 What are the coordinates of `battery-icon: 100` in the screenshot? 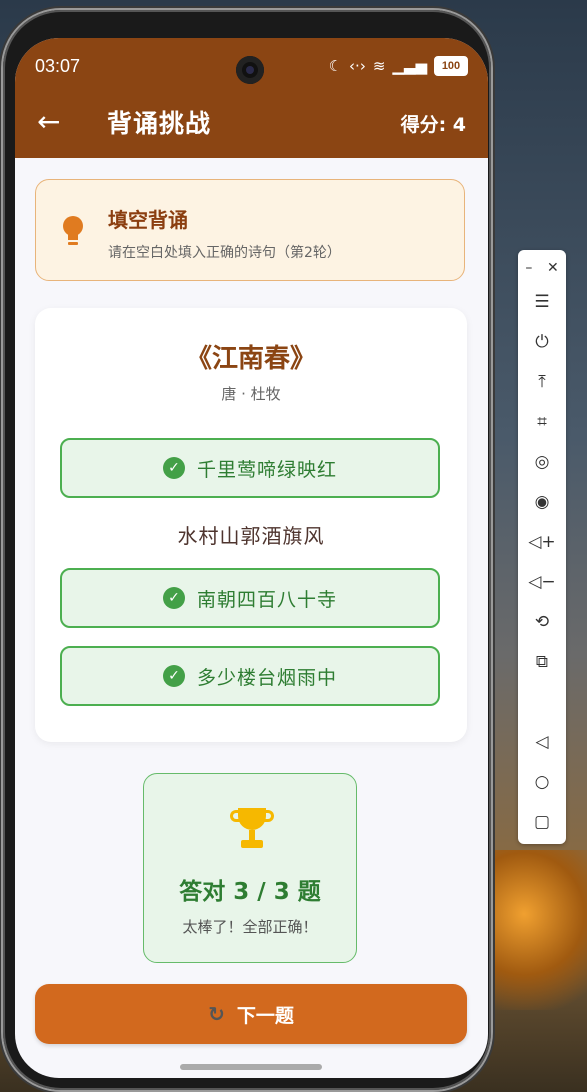 It's located at (451, 66).